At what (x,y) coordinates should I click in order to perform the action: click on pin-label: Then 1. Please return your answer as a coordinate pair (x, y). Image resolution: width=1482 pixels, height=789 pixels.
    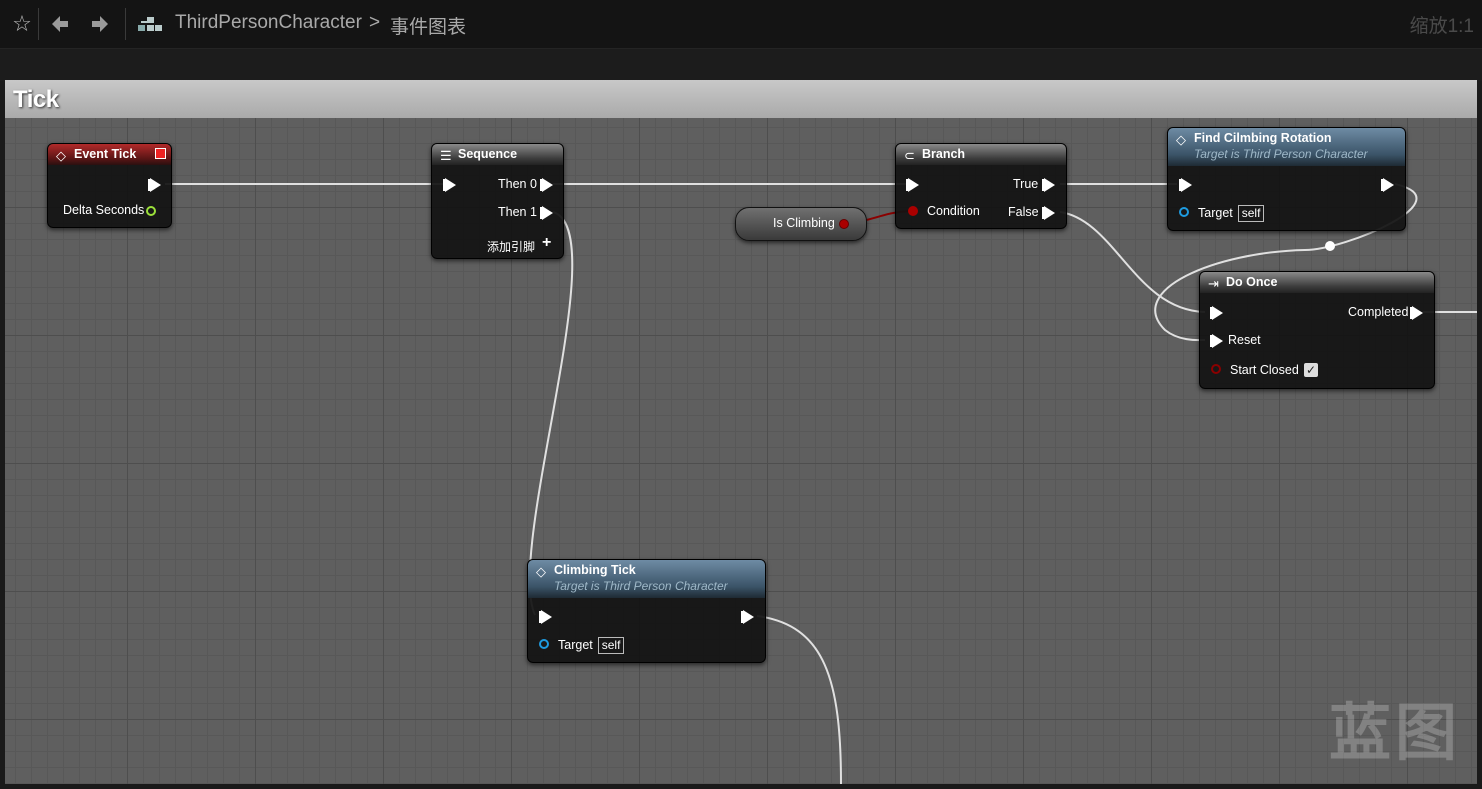
    Looking at the image, I should click on (517, 212).